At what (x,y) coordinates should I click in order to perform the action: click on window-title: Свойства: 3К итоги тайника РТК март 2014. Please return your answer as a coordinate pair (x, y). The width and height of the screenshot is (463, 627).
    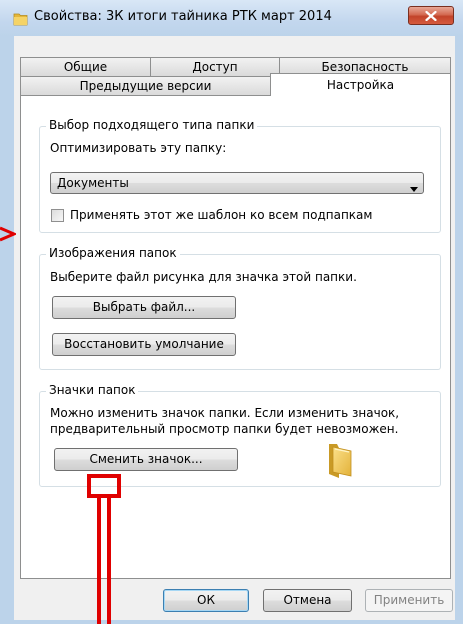
    Looking at the image, I should click on (183, 16).